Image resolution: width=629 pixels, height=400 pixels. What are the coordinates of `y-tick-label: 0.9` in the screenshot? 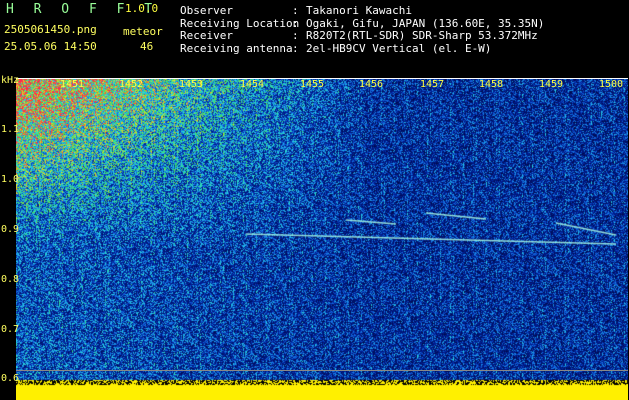 It's located at (10, 229).